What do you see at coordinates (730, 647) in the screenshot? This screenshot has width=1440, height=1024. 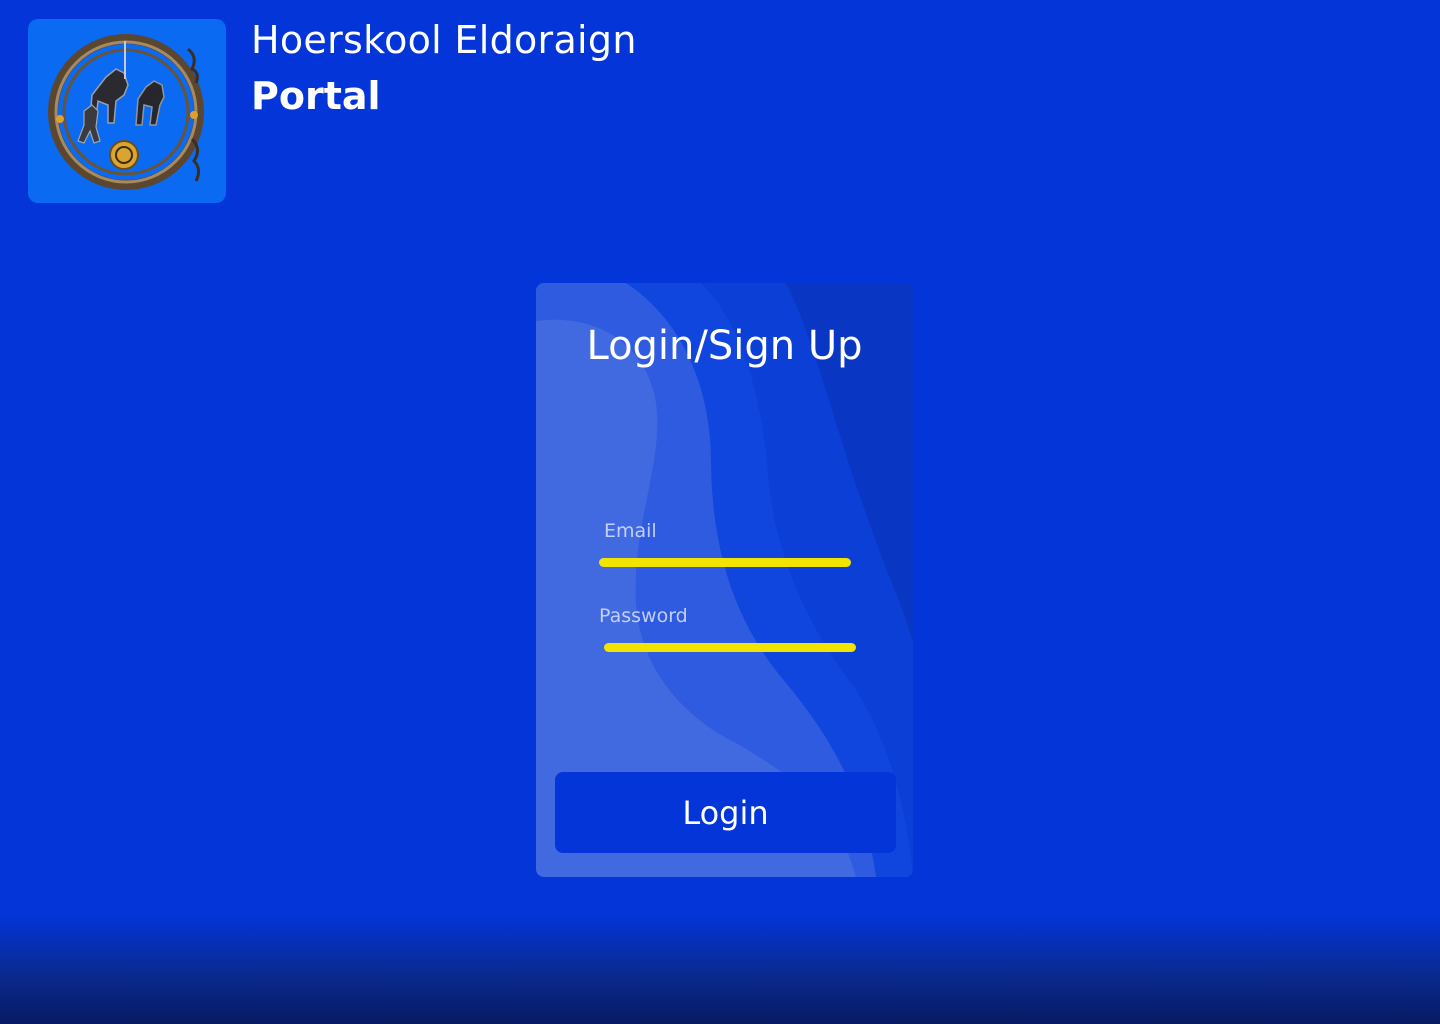 I see `password-underline` at bounding box center [730, 647].